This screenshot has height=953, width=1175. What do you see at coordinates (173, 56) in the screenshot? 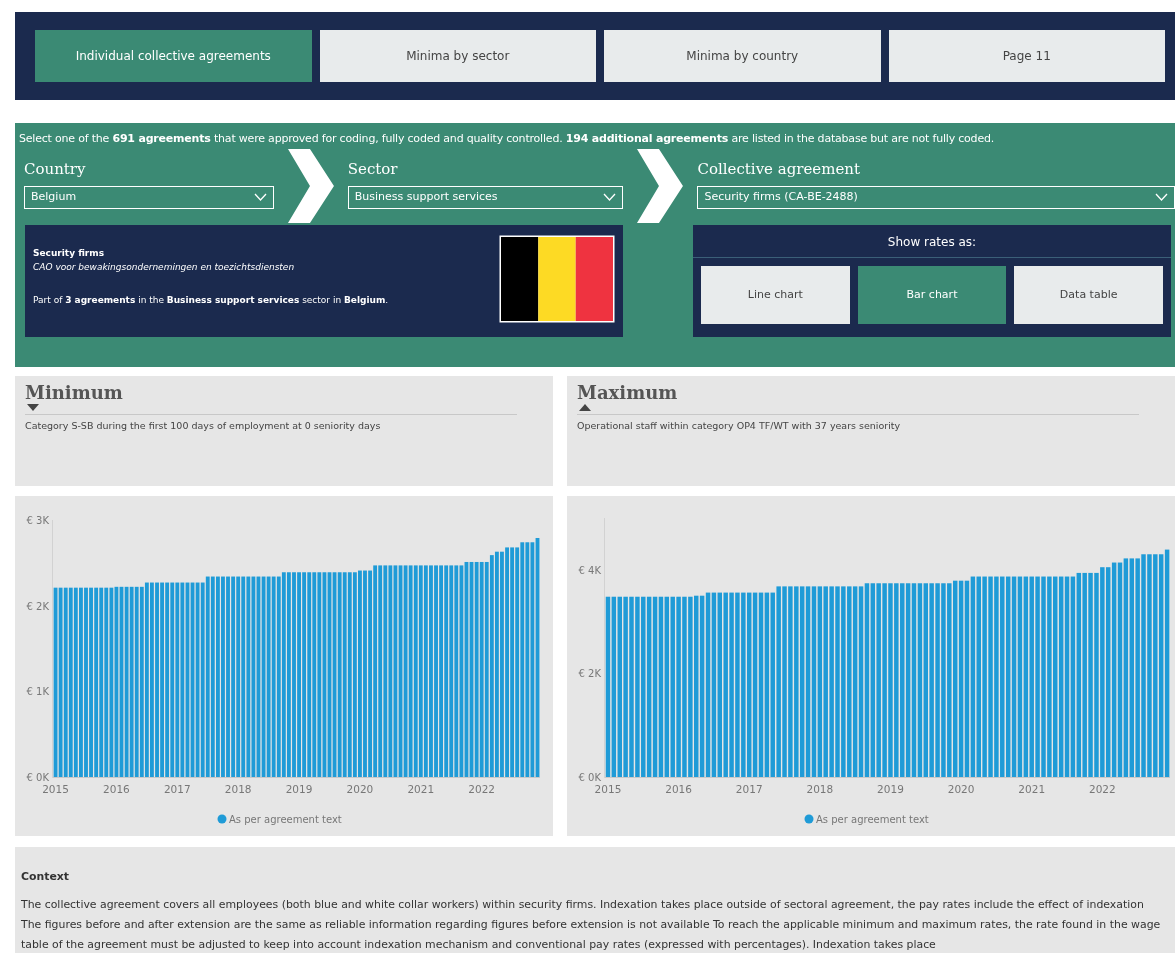
I see `tab: Individual collective agreements` at bounding box center [173, 56].